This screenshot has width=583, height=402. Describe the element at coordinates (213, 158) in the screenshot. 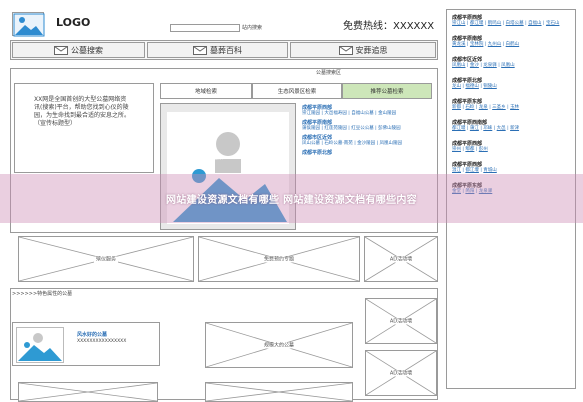

I see `map-label: 地图检索` at that location.